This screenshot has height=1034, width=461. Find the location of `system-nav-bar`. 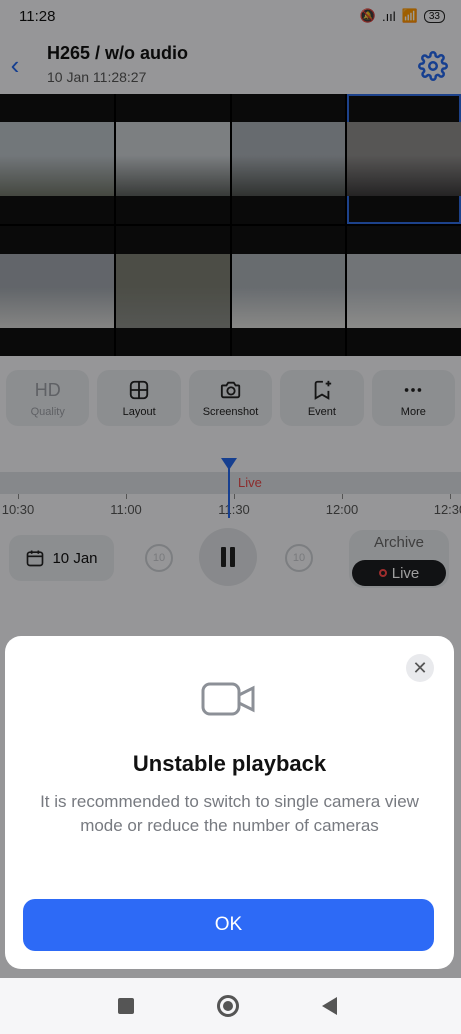

system-nav-bar is located at coordinates (230, 1006).